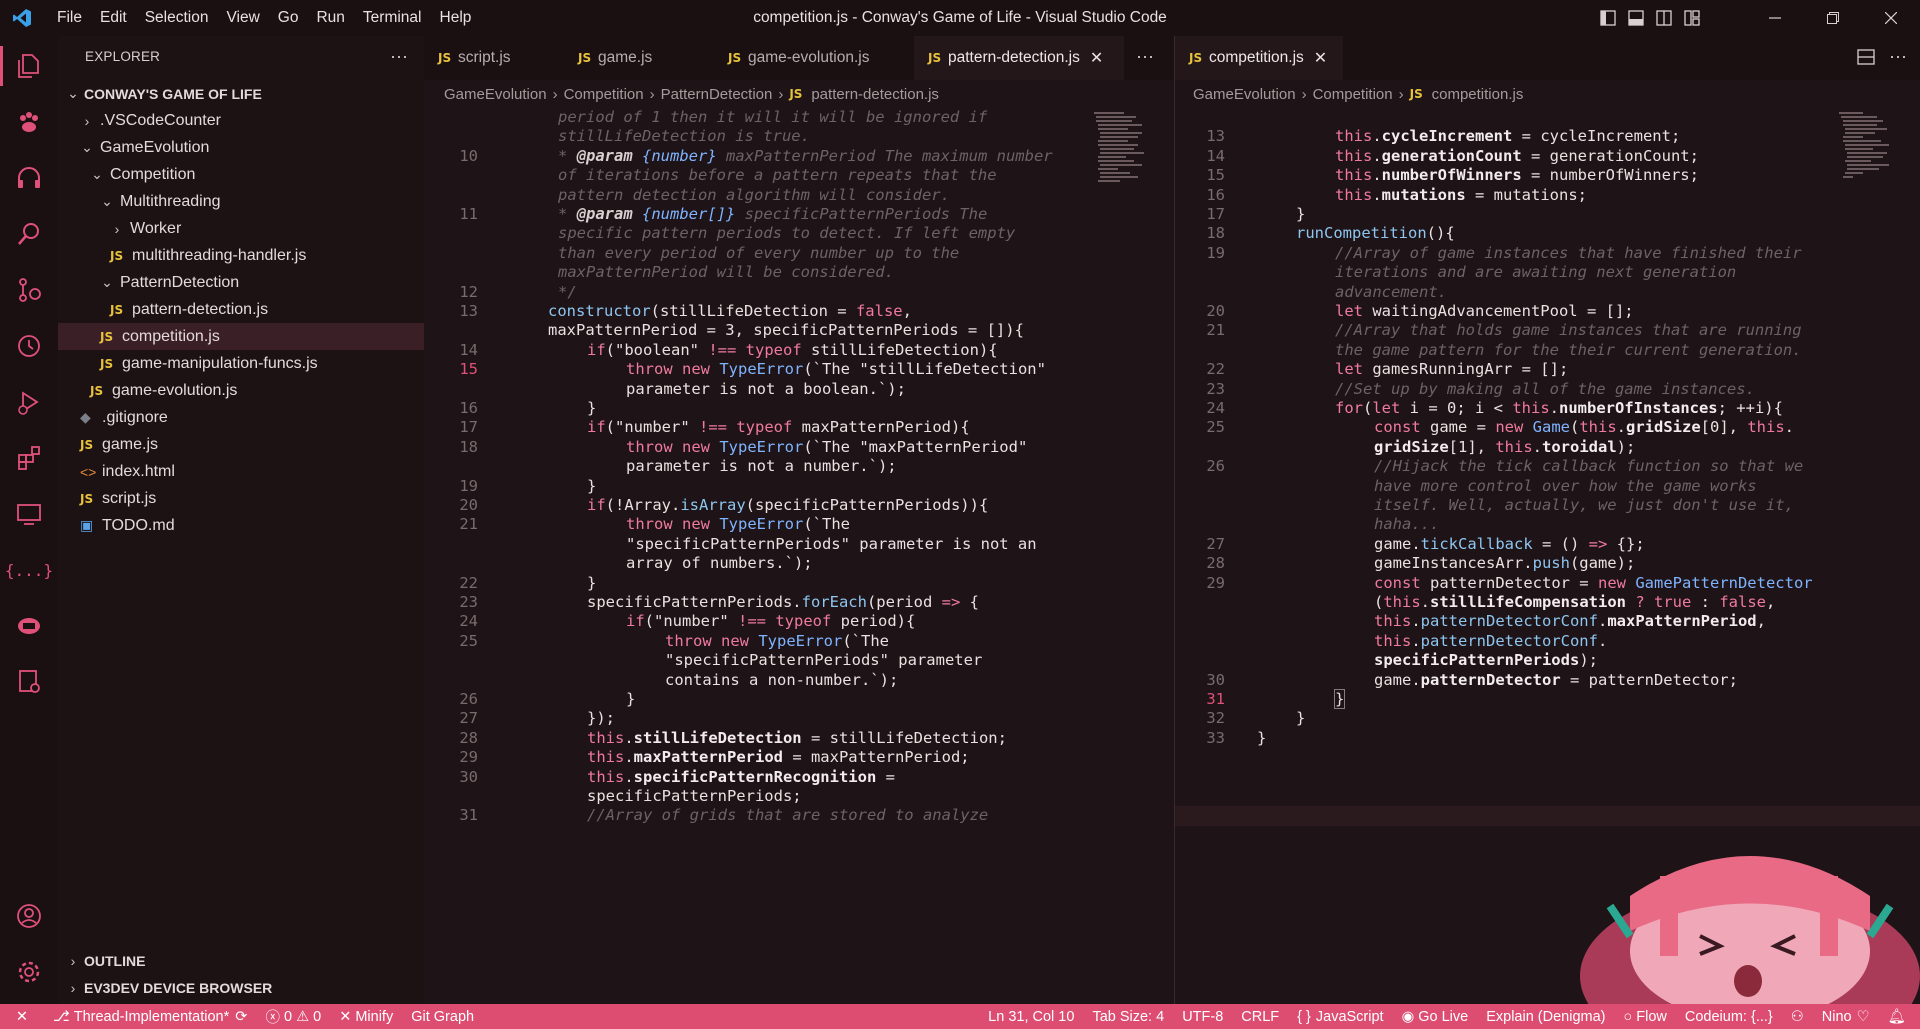 The width and height of the screenshot is (1920, 1029). What do you see at coordinates (241, 390) in the screenshot?
I see `tree-item-game-evolution: JS game-evolution.js` at bounding box center [241, 390].